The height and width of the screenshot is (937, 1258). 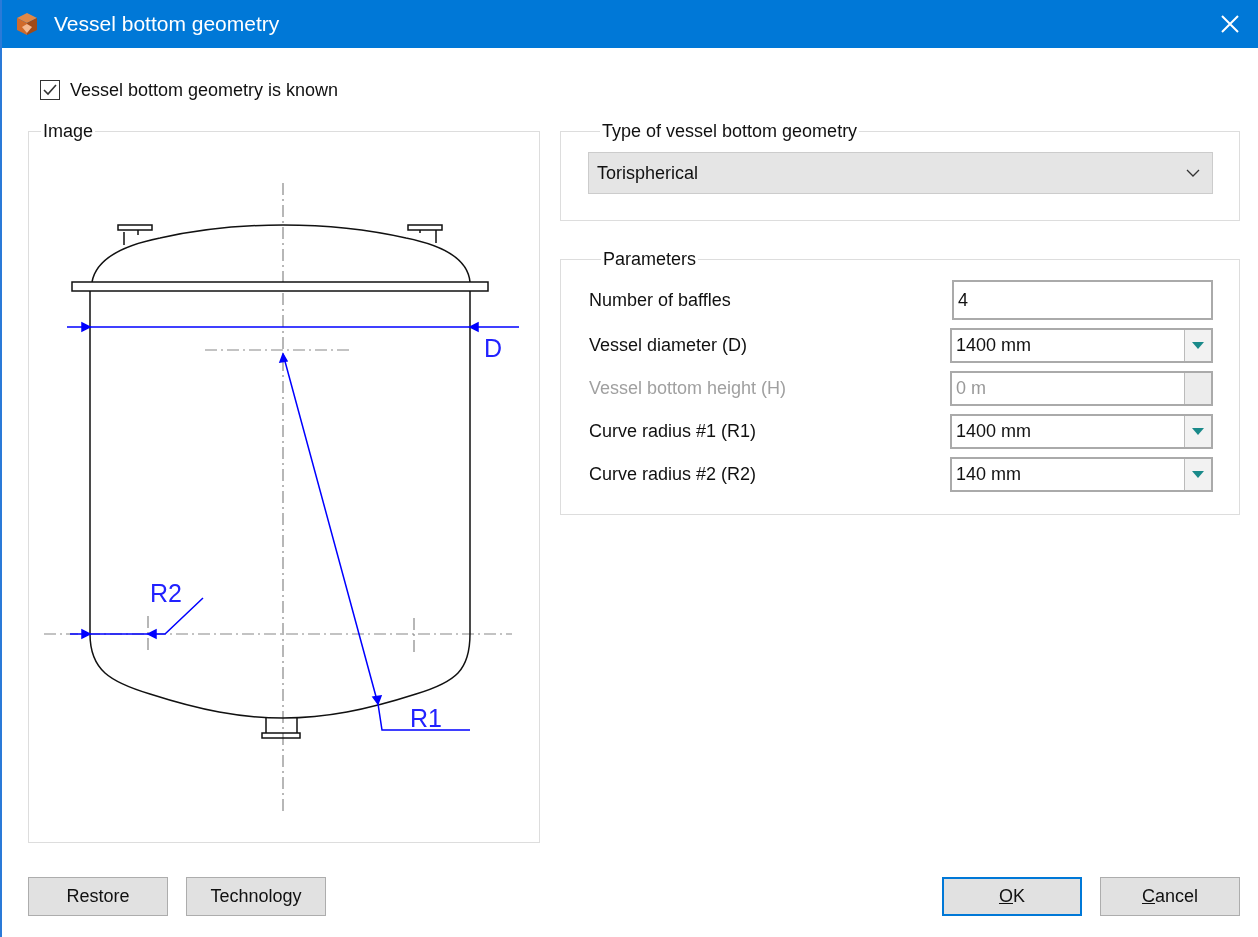 I want to click on parameter-label: Vessel bottom height (H), so click(x=688, y=388).